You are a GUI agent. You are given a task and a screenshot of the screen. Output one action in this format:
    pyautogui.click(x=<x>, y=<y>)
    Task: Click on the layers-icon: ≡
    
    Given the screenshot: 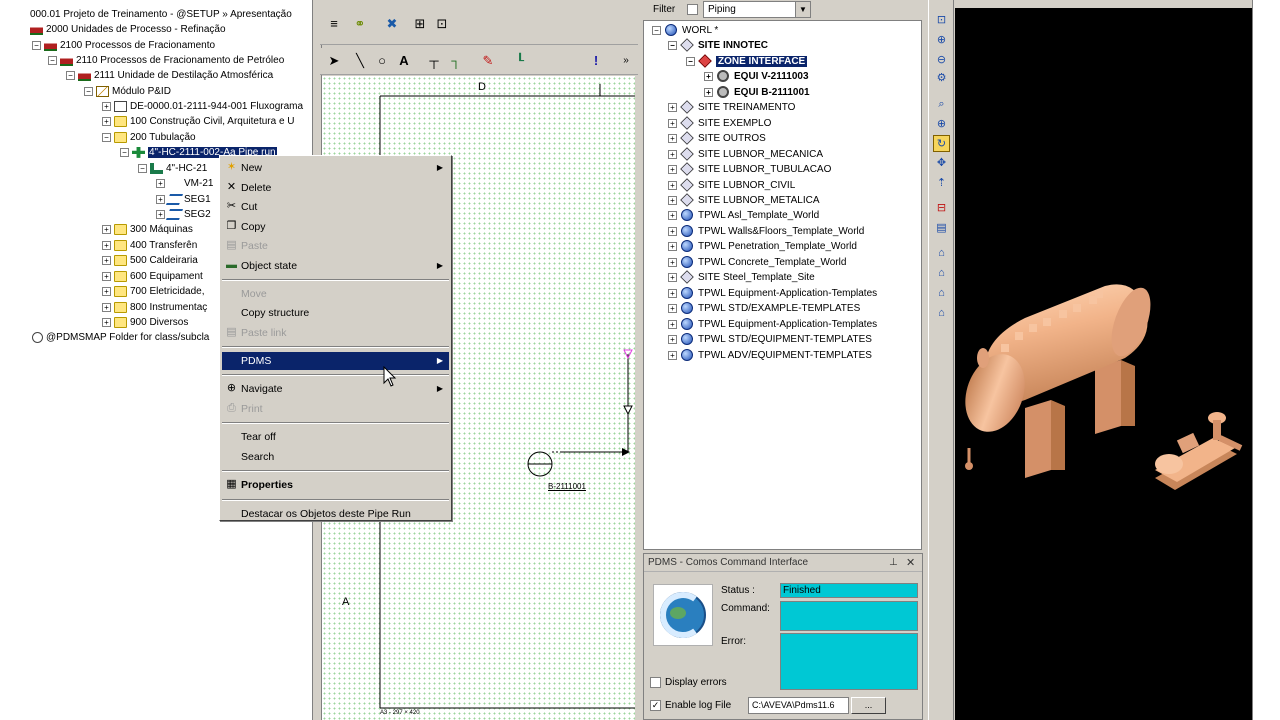 What is the action you would take?
    pyautogui.click(x=334, y=24)
    